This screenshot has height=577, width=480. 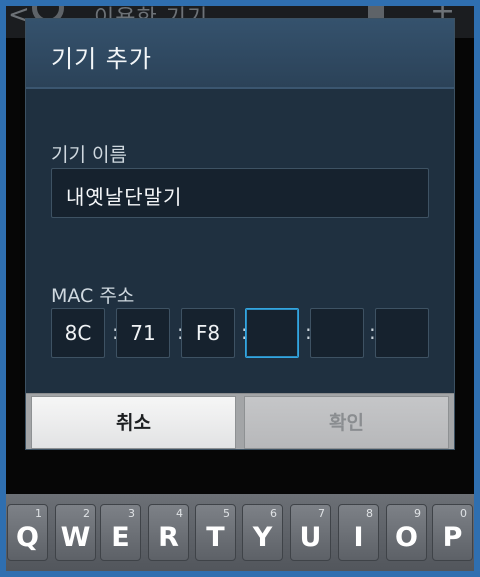 What do you see at coordinates (143, 333) in the screenshot?
I see `mac-field-2: 71` at bounding box center [143, 333].